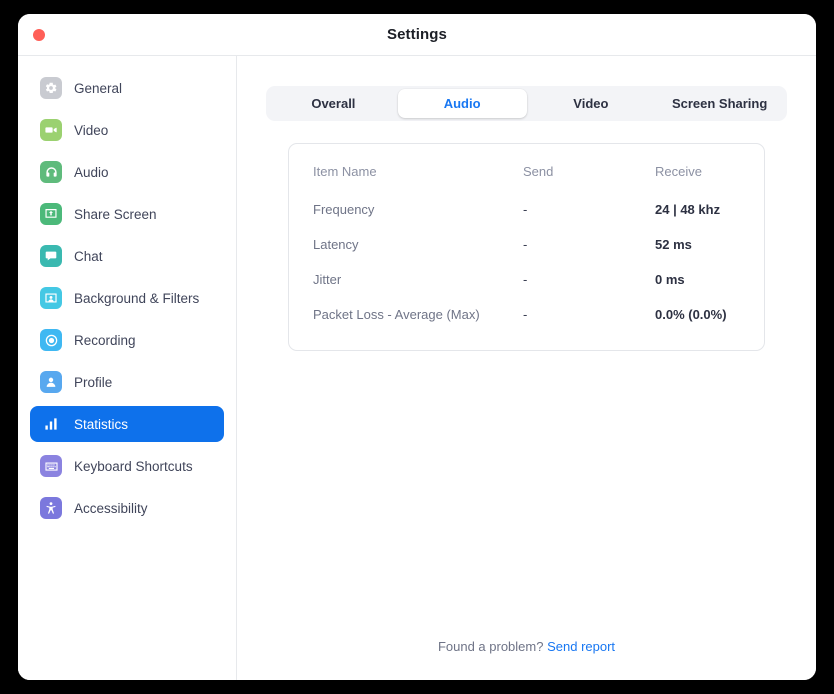 Image resolution: width=834 pixels, height=694 pixels. Describe the element at coordinates (115, 214) in the screenshot. I see `sidebar-item-label: Share Screen` at that location.